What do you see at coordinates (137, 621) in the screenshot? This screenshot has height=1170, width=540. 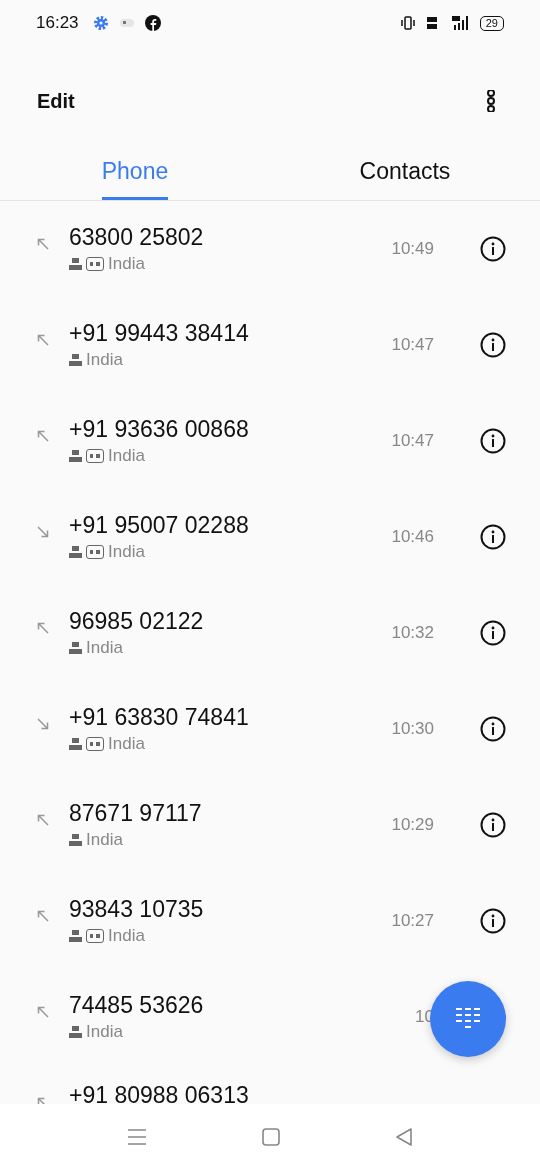 I see `phone-number: 96985 02122` at bounding box center [137, 621].